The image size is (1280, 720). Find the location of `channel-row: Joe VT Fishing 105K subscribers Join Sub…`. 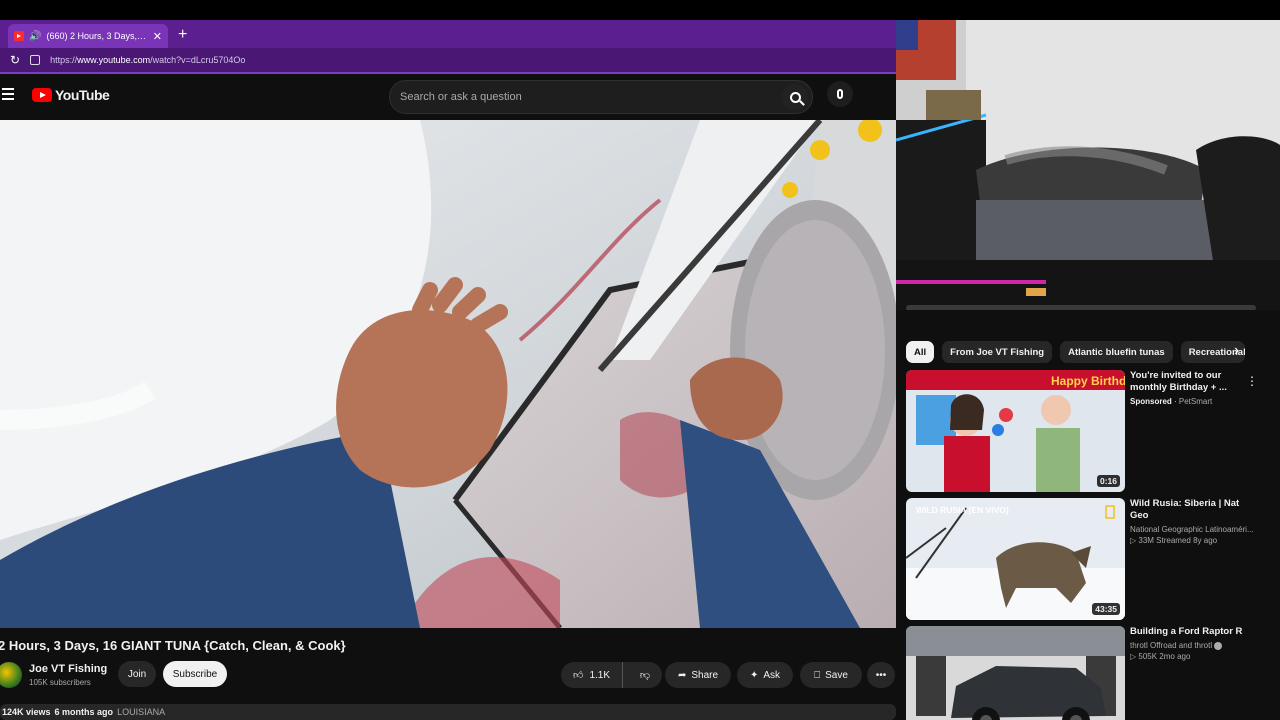

channel-row: Joe VT Fishing 105K subscribers Join Sub… is located at coordinates (448, 678).